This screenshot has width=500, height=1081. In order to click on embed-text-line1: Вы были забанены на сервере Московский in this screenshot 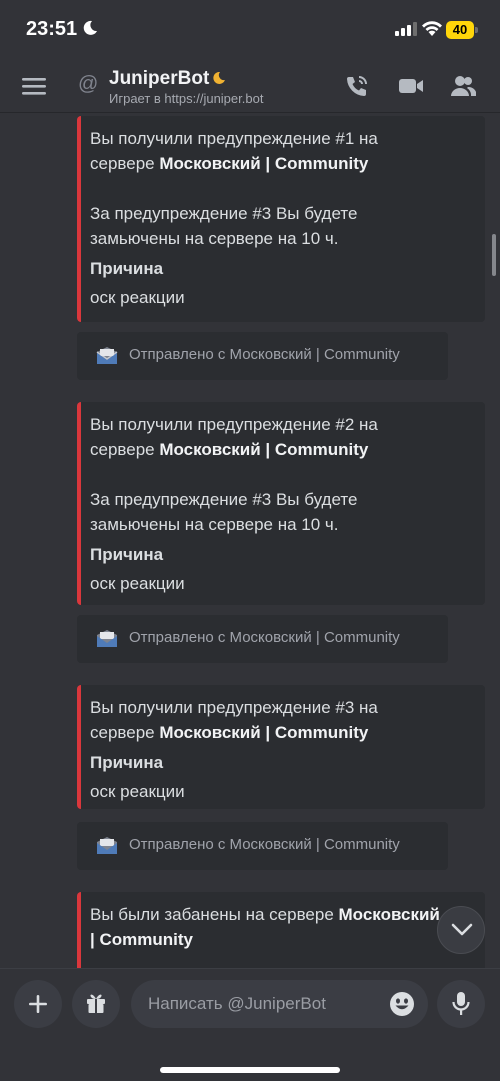, I will do `click(281, 914)`.